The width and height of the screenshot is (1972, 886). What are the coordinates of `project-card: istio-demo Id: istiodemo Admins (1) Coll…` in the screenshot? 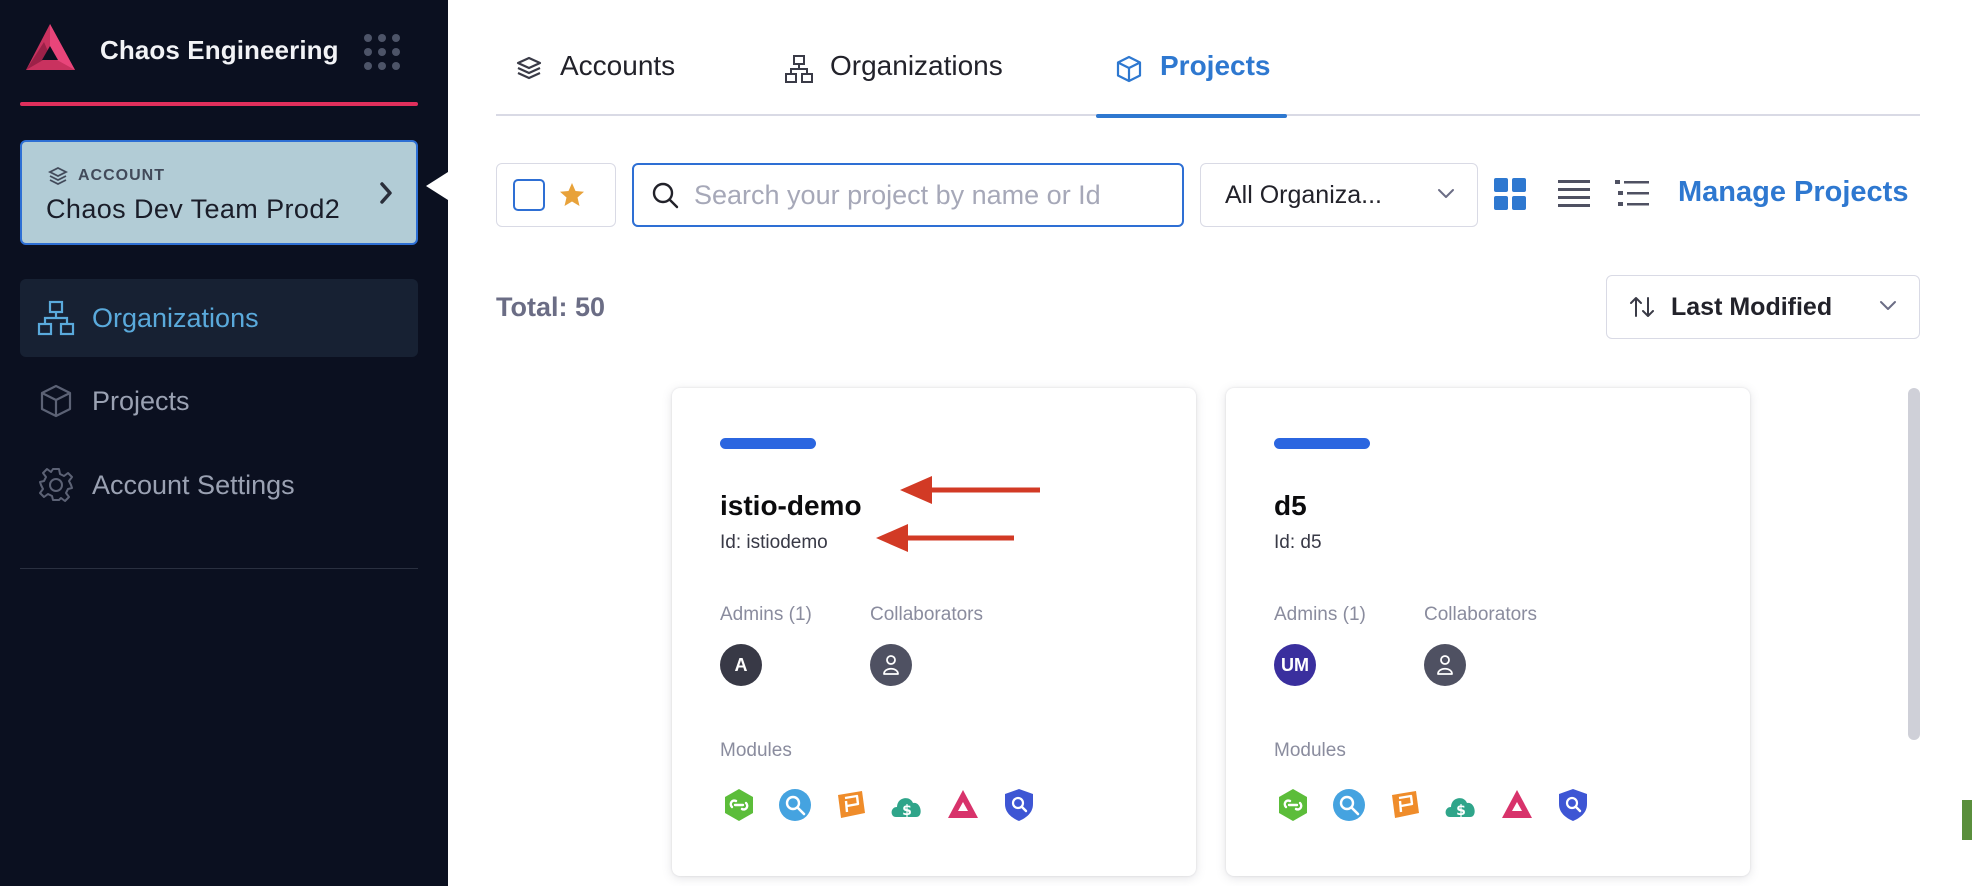 It's located at (934, 632).